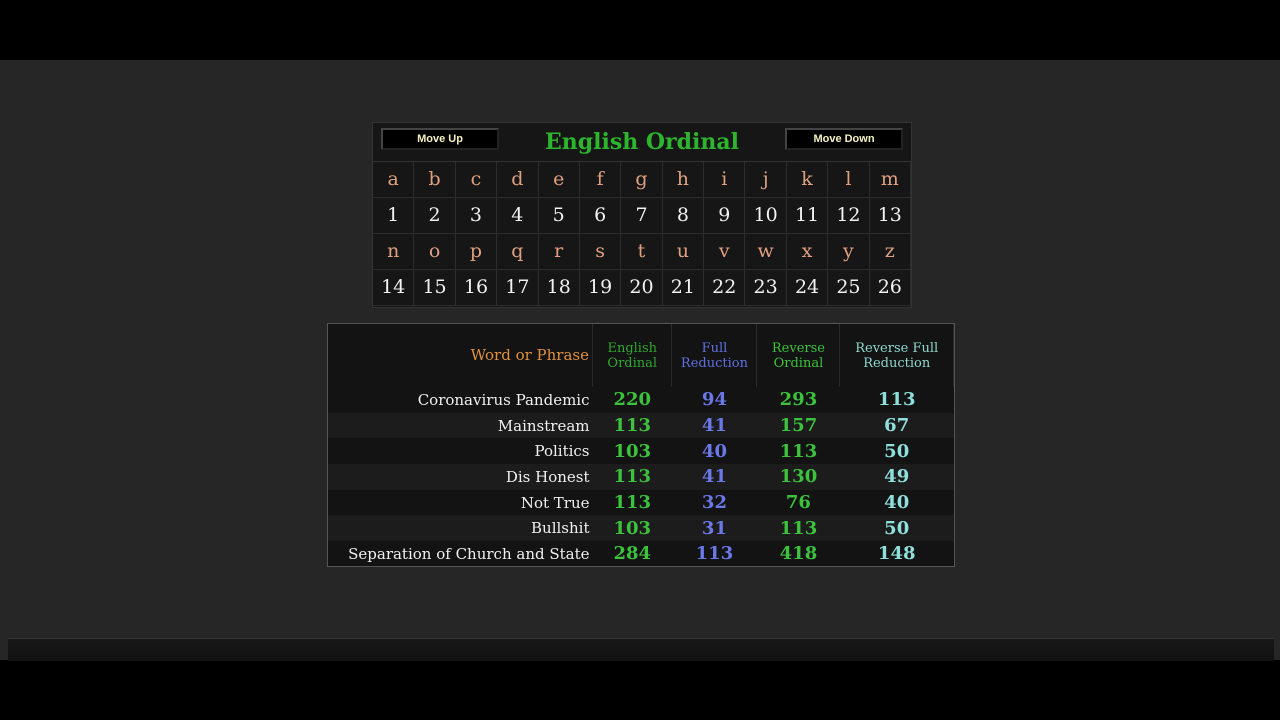  I want to click on table-row: Dis Honest 113 41 130 49, so click(641, 477).